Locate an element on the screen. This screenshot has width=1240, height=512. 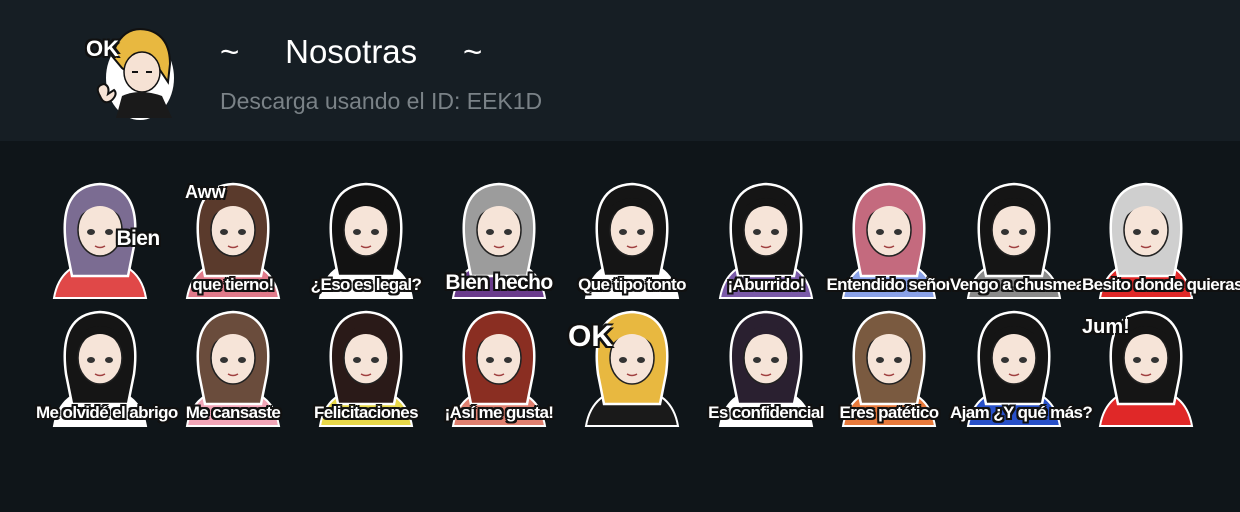
sticker-caption: ¡Así me gusta! is located at coordinates (499, 412).